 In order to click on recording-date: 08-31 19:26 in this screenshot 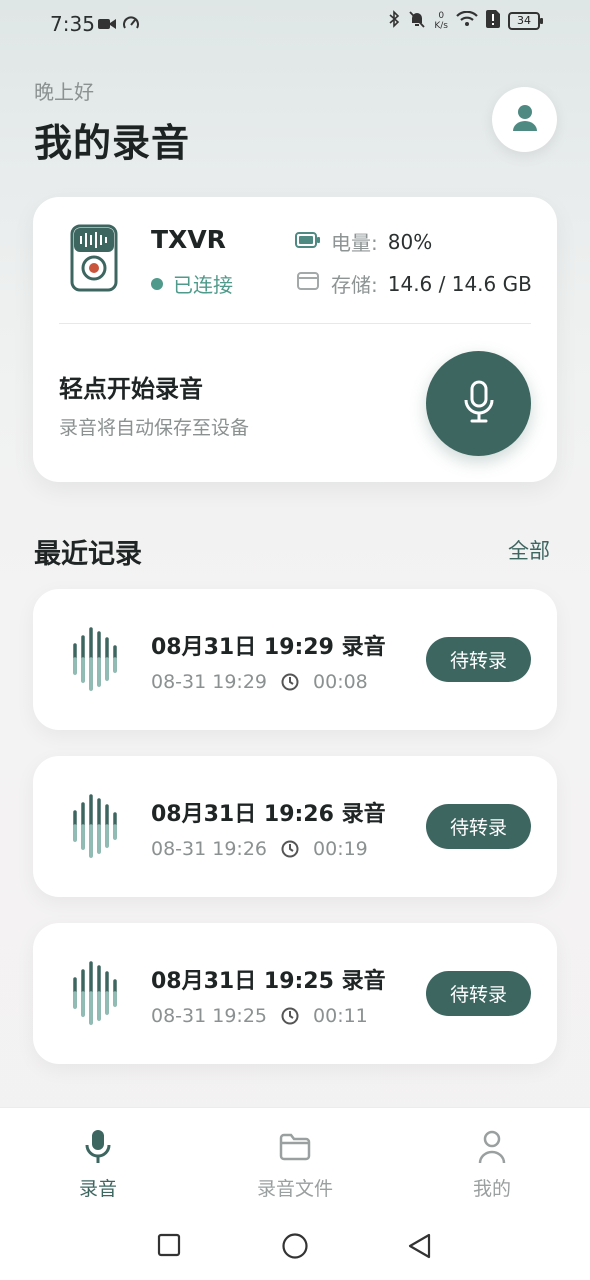, I will do `click(209, 849)`.